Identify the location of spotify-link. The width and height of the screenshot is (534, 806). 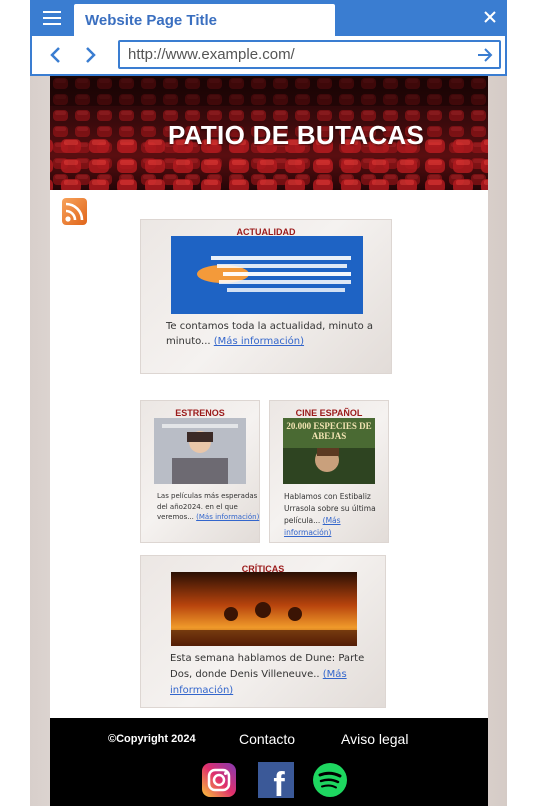
(330, 780).